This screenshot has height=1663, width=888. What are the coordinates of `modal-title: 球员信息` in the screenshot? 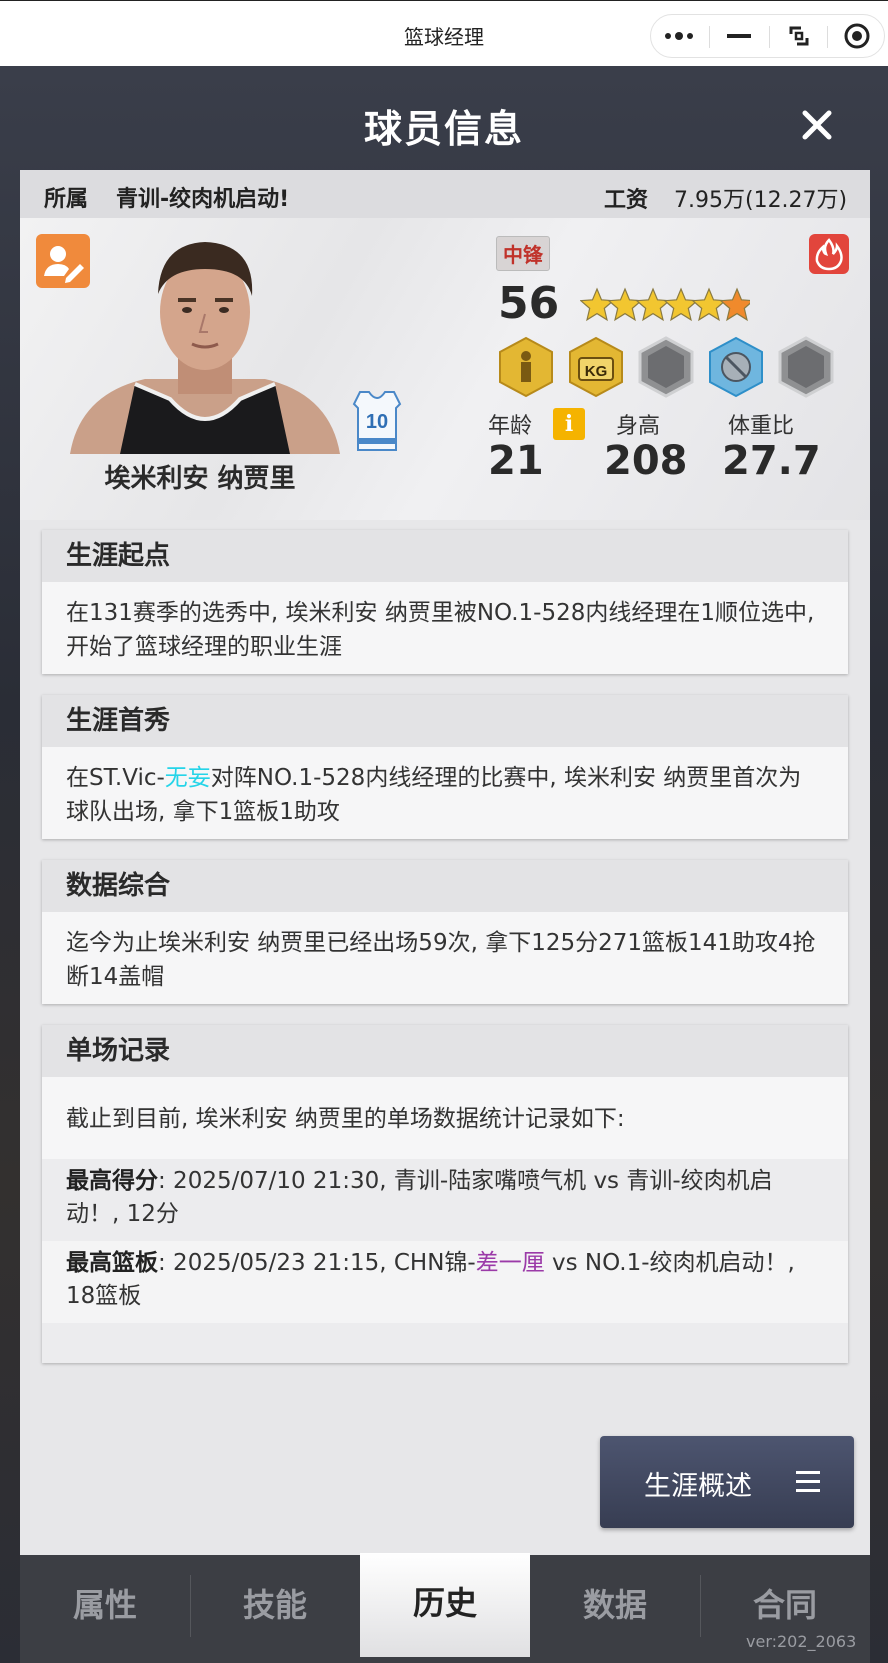 It's located at (443, 129).